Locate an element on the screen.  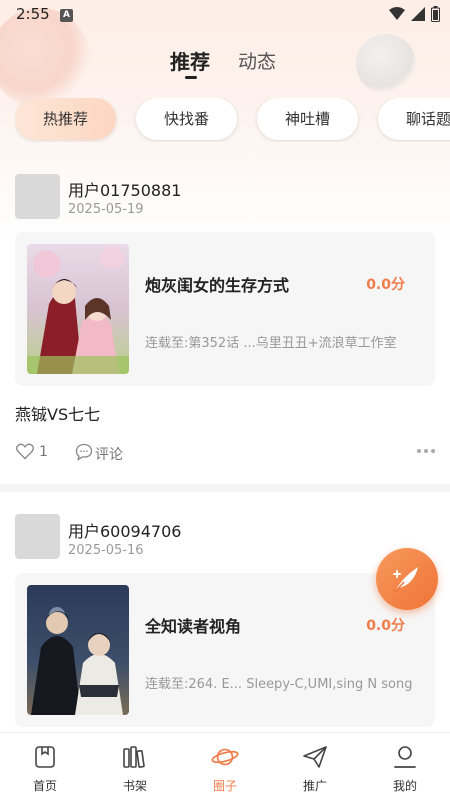
nav-profile: 我的 is located at coordinates (405, 766).